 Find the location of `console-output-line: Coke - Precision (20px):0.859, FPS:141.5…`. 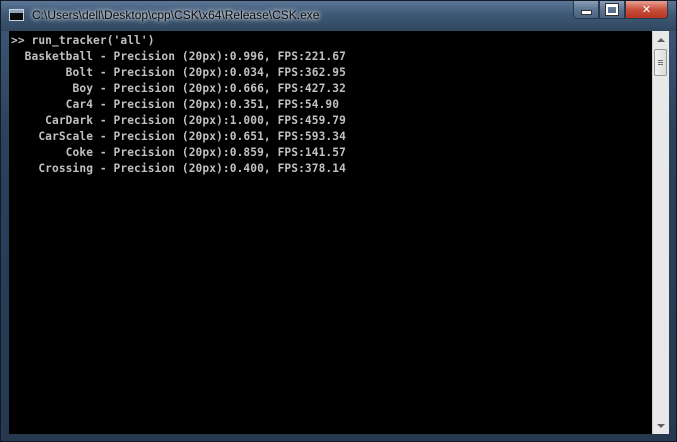

console-output-line: Coke - Precision (20px):0.859, FPS:141.5… is located at coordinates (178, 152).